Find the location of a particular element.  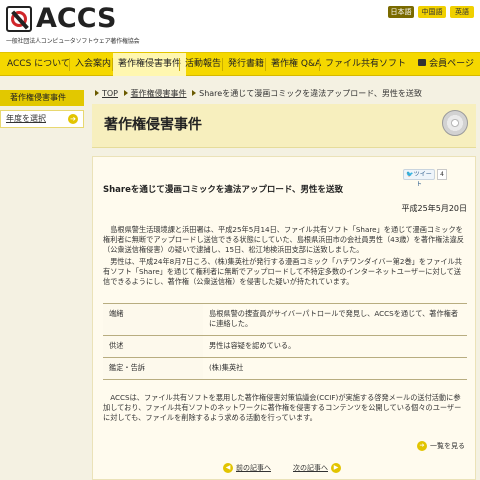

nav-item-qa: 著作権 Q&A is located at coordinates (296, 64).